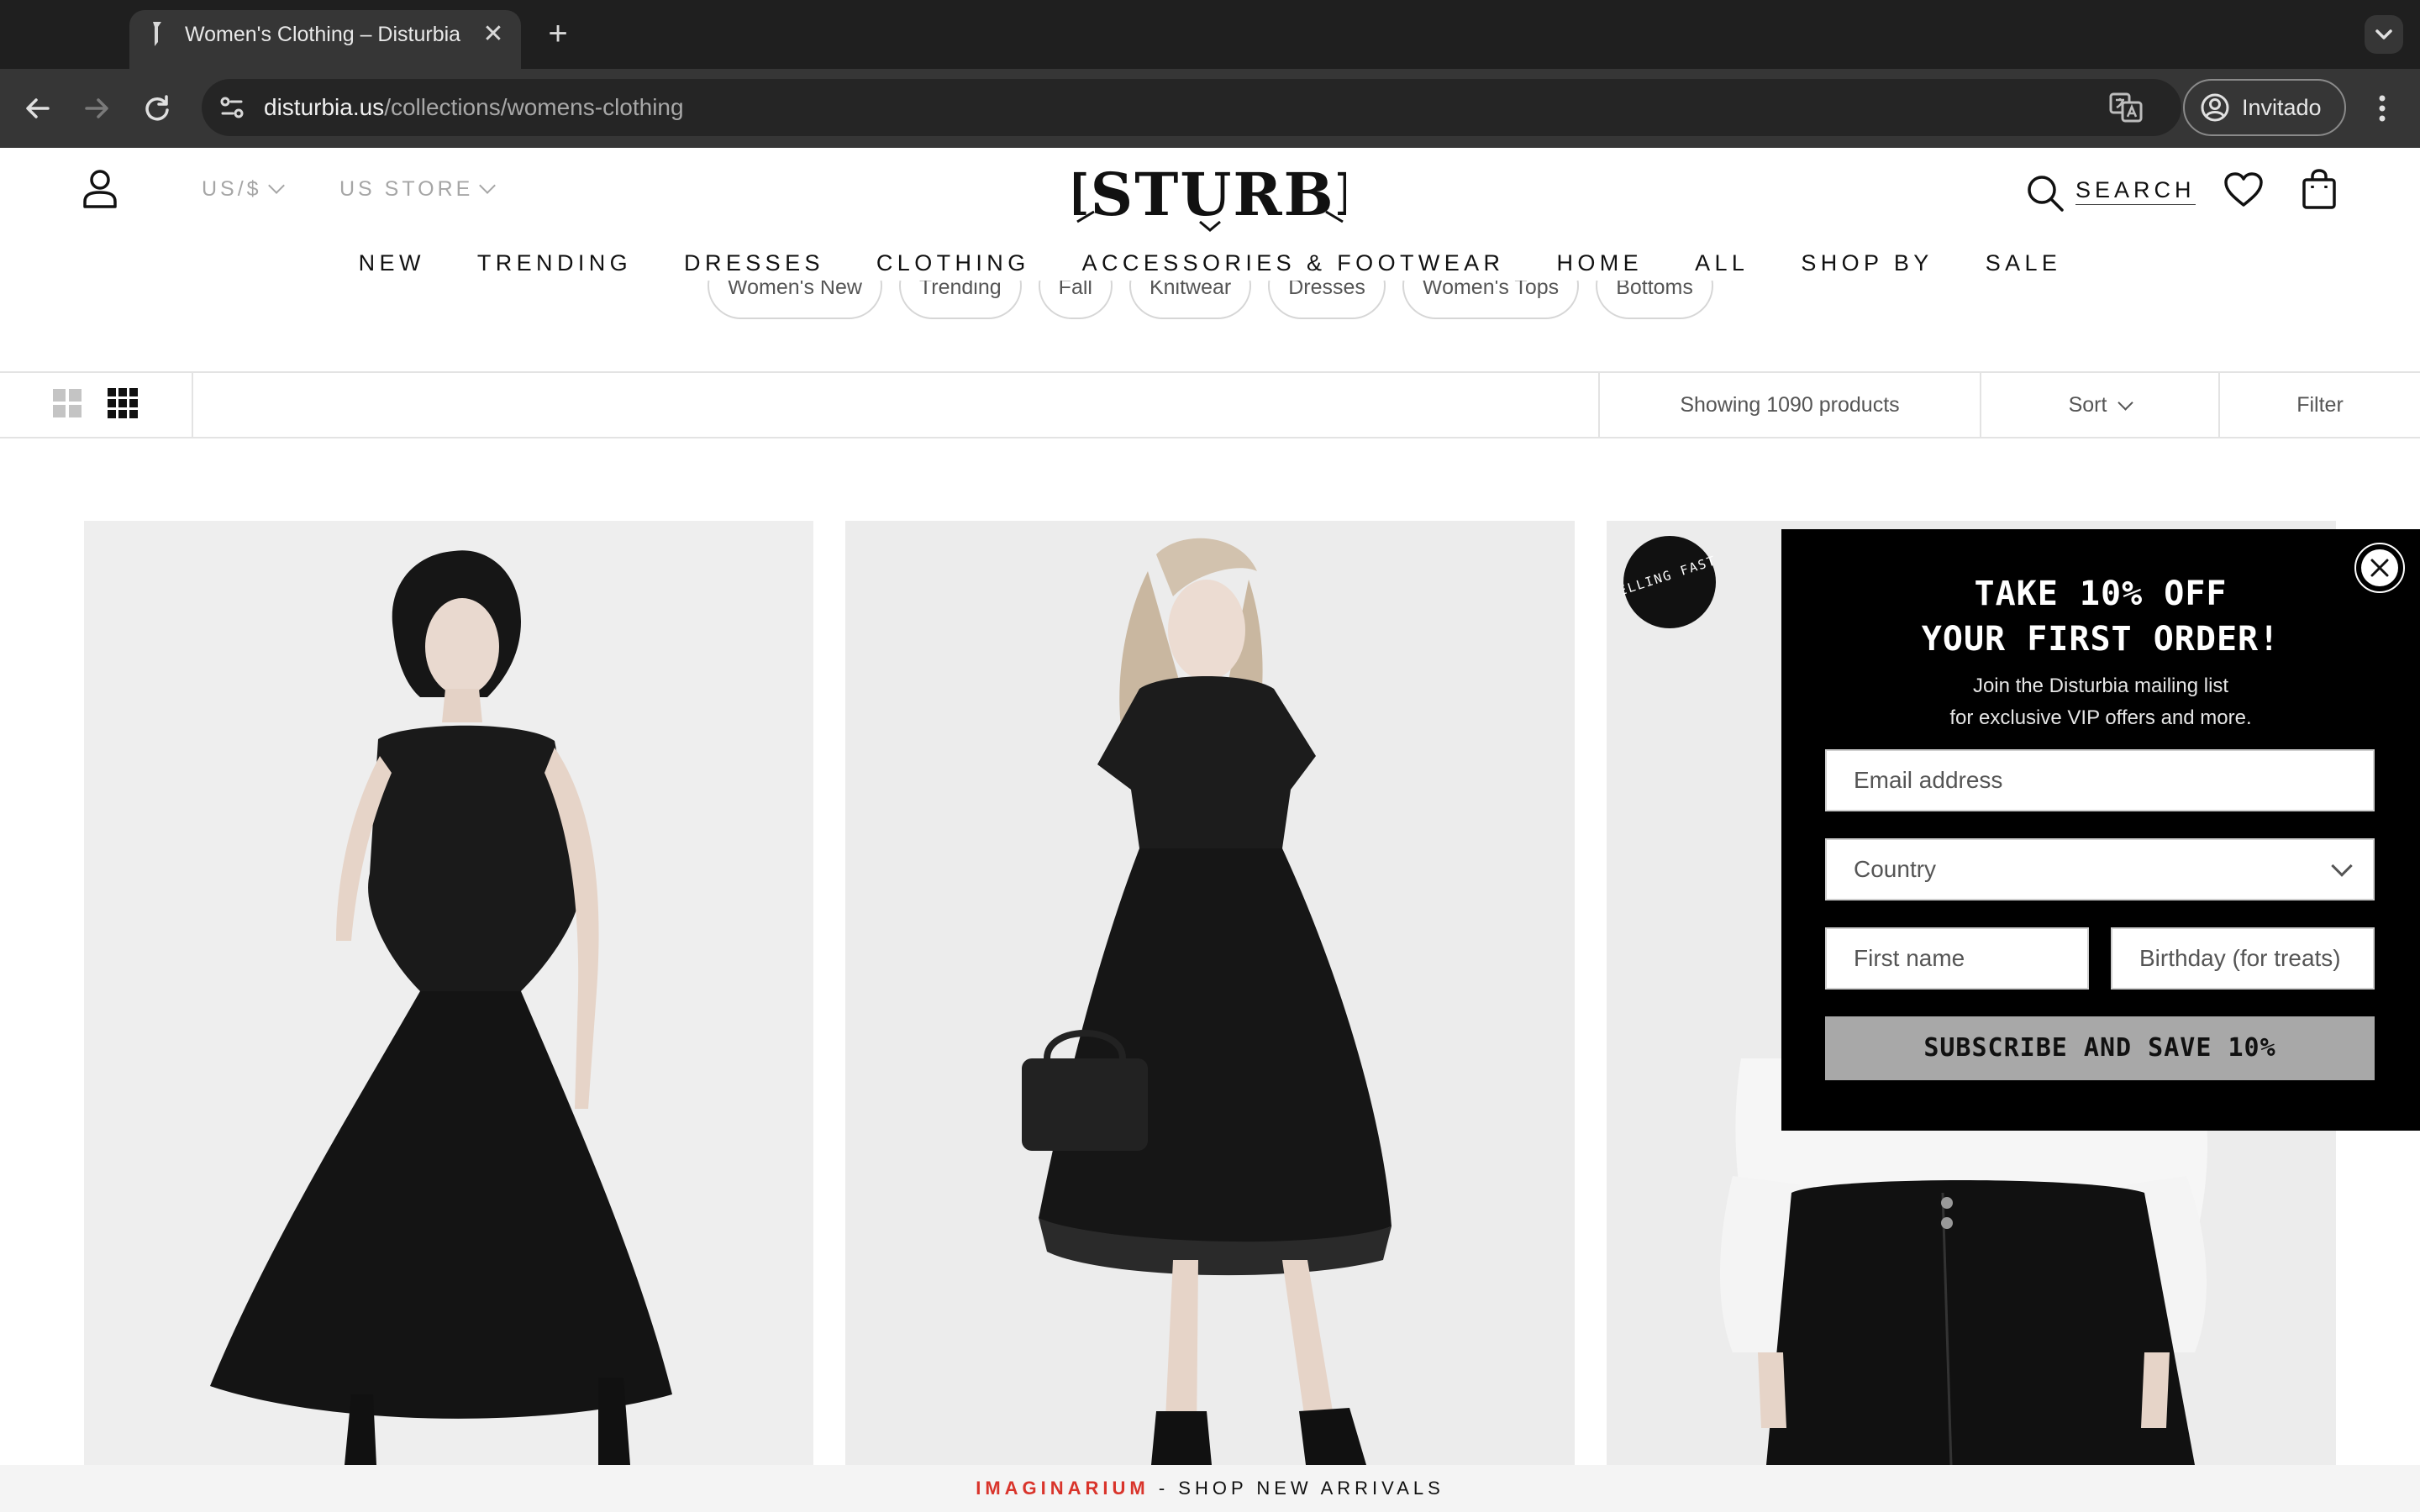 Image resolution: width=2420 pixels, height=1512 pixels. I want to click on url-host: disturbia.us, so click(324, 107).